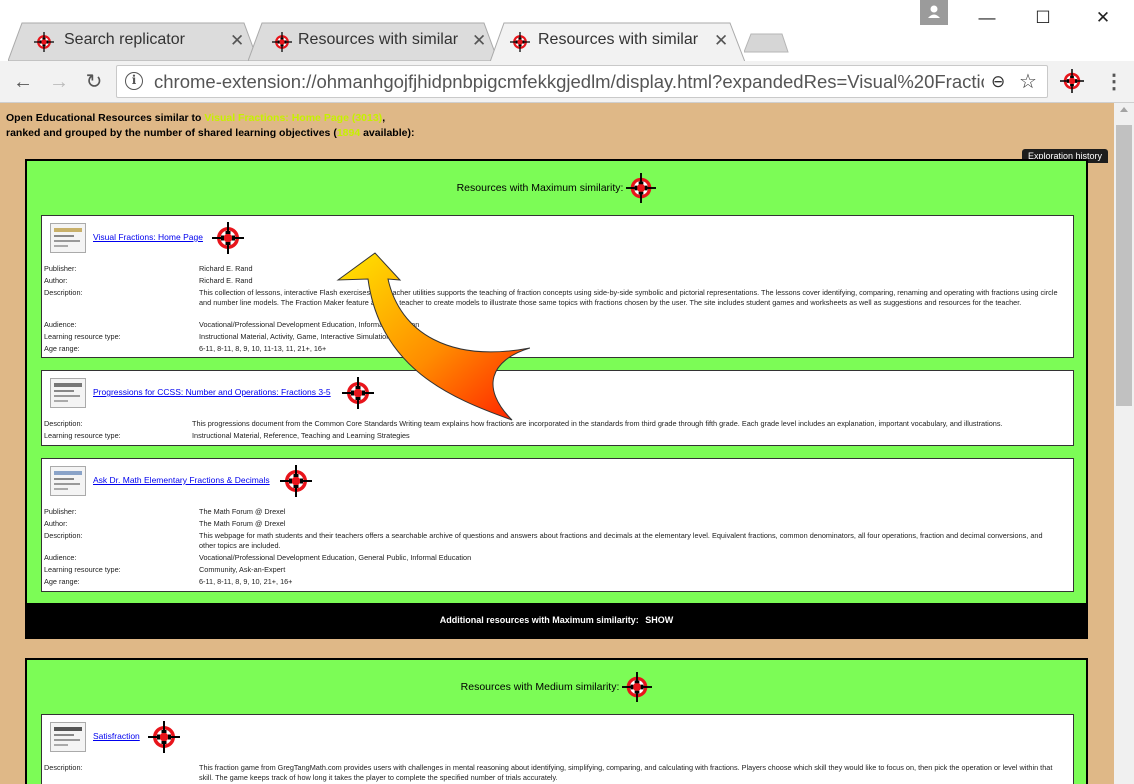 The image size is (1134, 784). Describe the element at coordinates (124, 39) in the screenshot. I see `tab-title: Search replicator` at that location.